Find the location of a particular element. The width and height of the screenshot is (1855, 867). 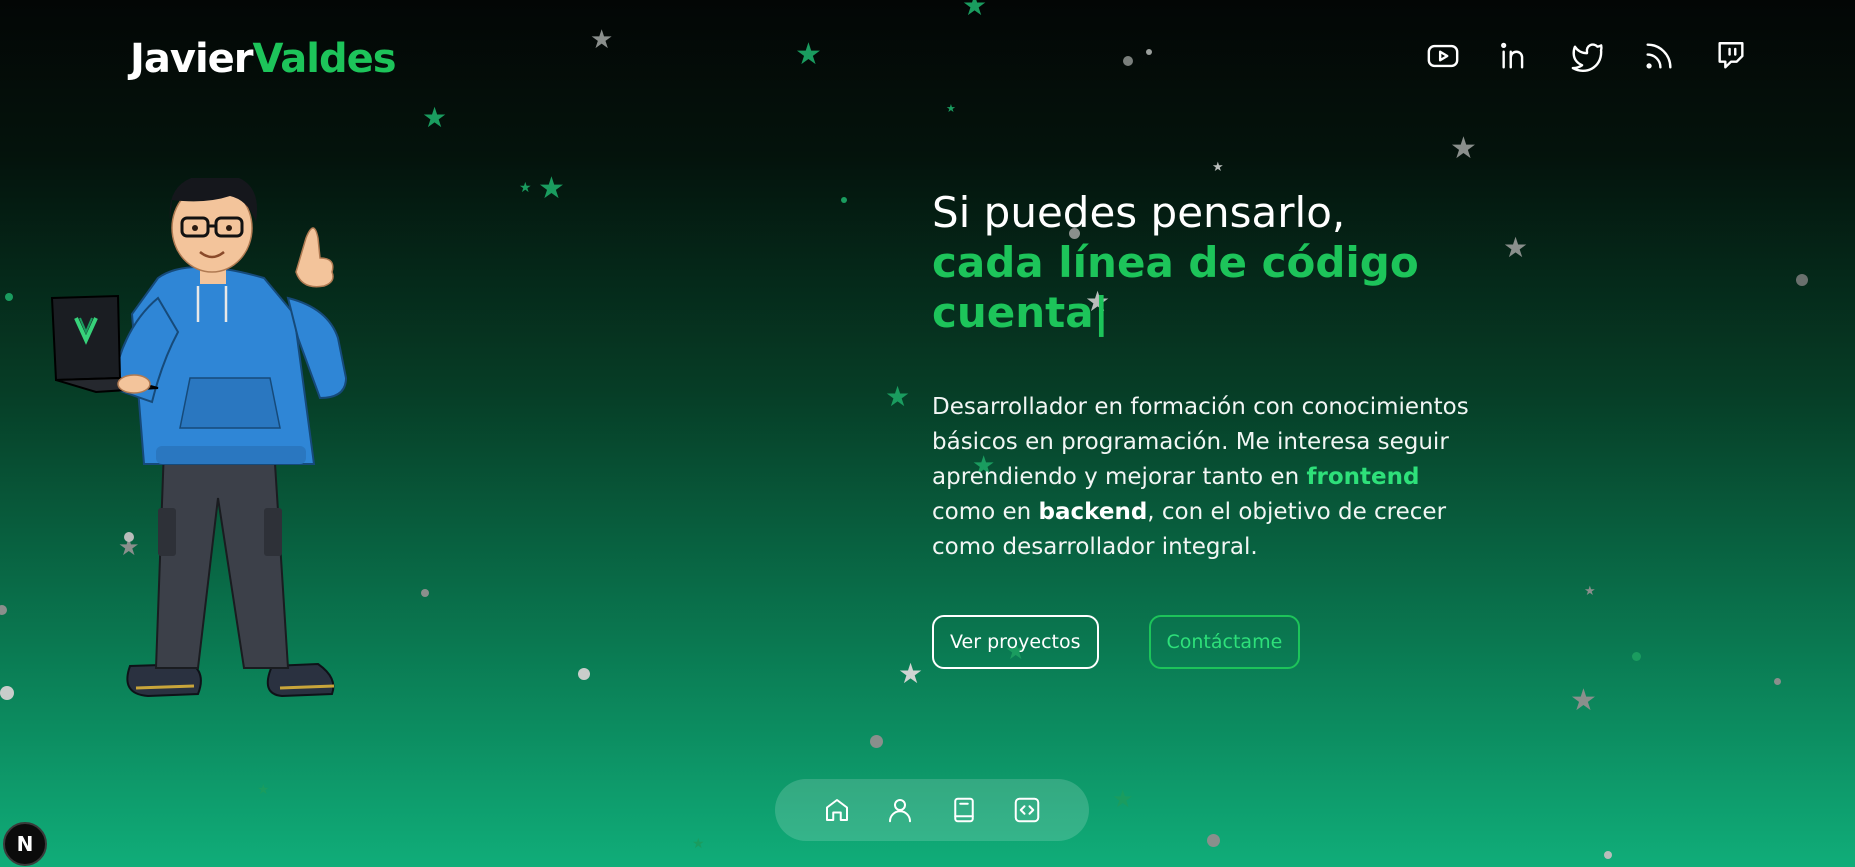

dock-projects is located at coordinates (1027, 810).